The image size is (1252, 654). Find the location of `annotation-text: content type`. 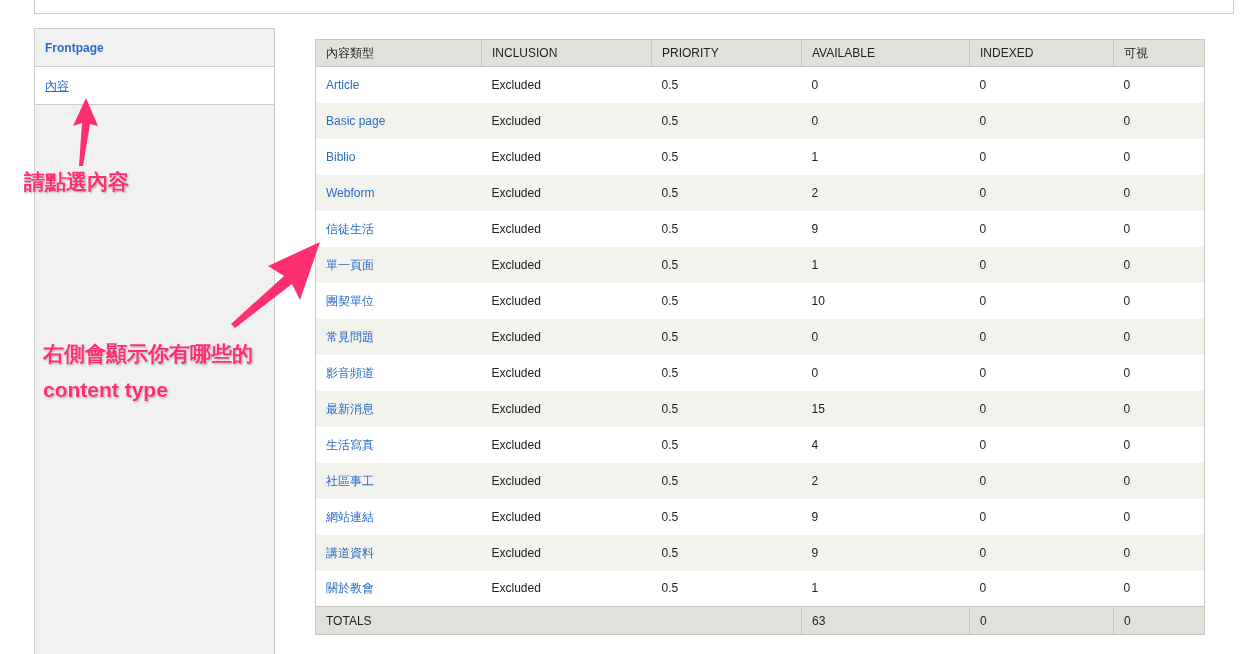

annotation-text: content type is located at coordinates (106, 390).